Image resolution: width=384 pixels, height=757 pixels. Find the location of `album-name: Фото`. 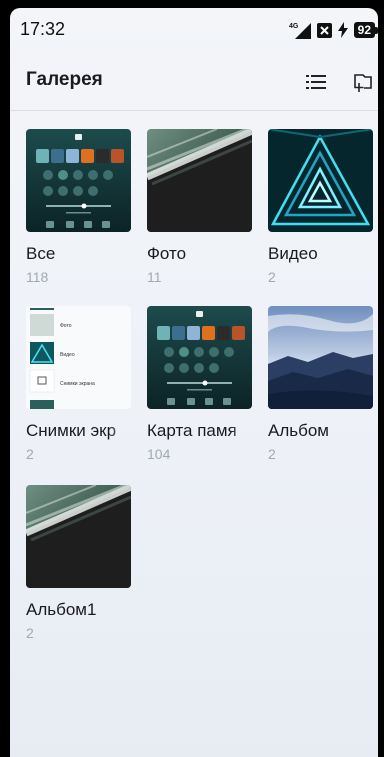

album-name: Фото is located at coordinates (167, 253).